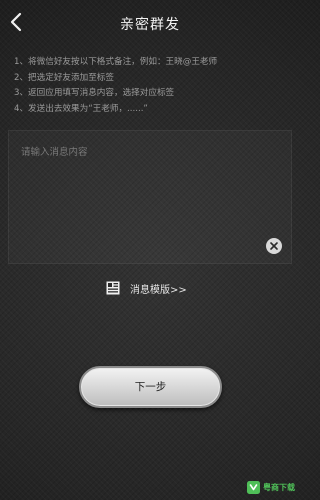  Describe the element at coordinates (116, 62) in the screenshot. I see `instruction-step-1: 1、将微信好友按以下格式备注，例如：王晓@王老师` at that location.